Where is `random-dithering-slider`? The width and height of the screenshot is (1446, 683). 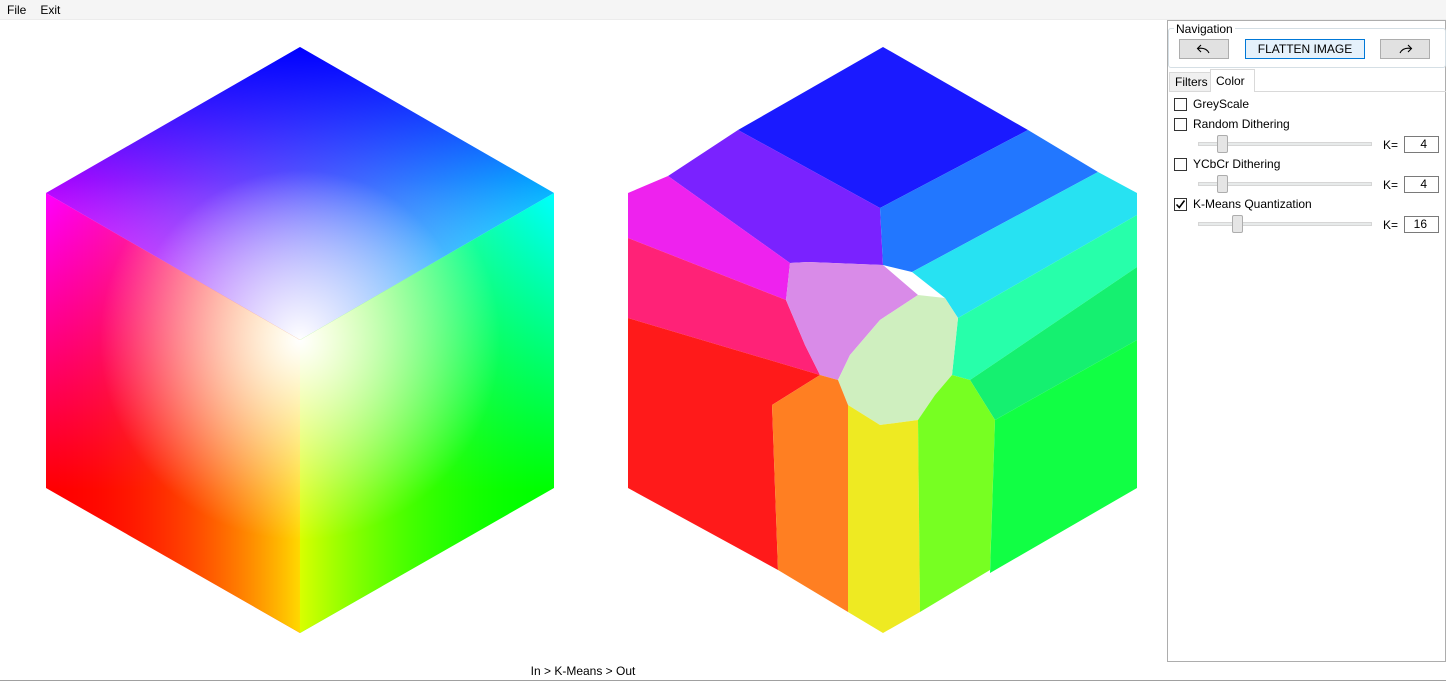 random-dithering-slider is located at coordinates (1285, 144).